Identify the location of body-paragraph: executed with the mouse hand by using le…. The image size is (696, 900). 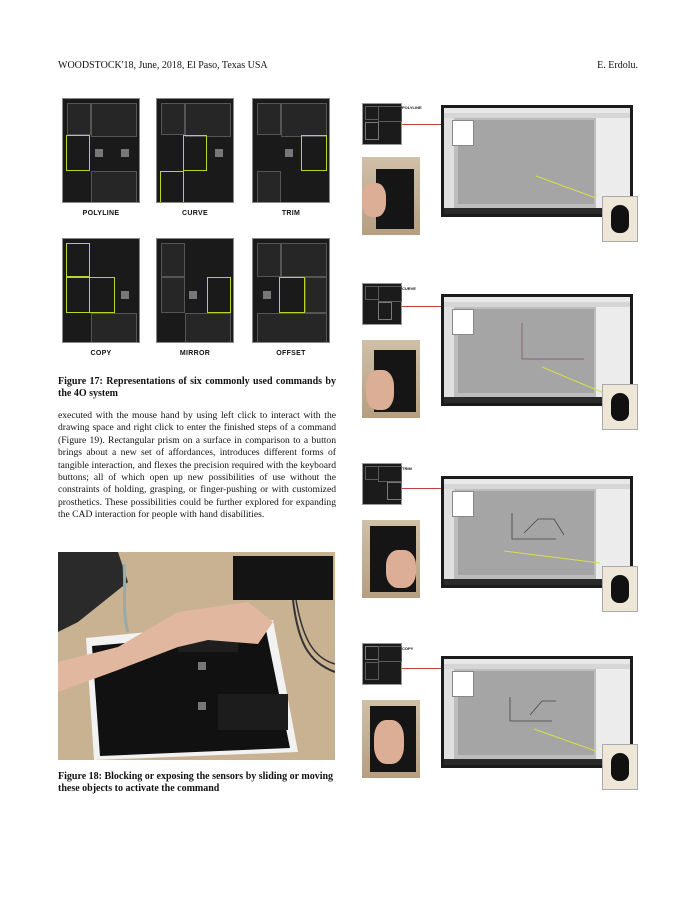
(197, 465).